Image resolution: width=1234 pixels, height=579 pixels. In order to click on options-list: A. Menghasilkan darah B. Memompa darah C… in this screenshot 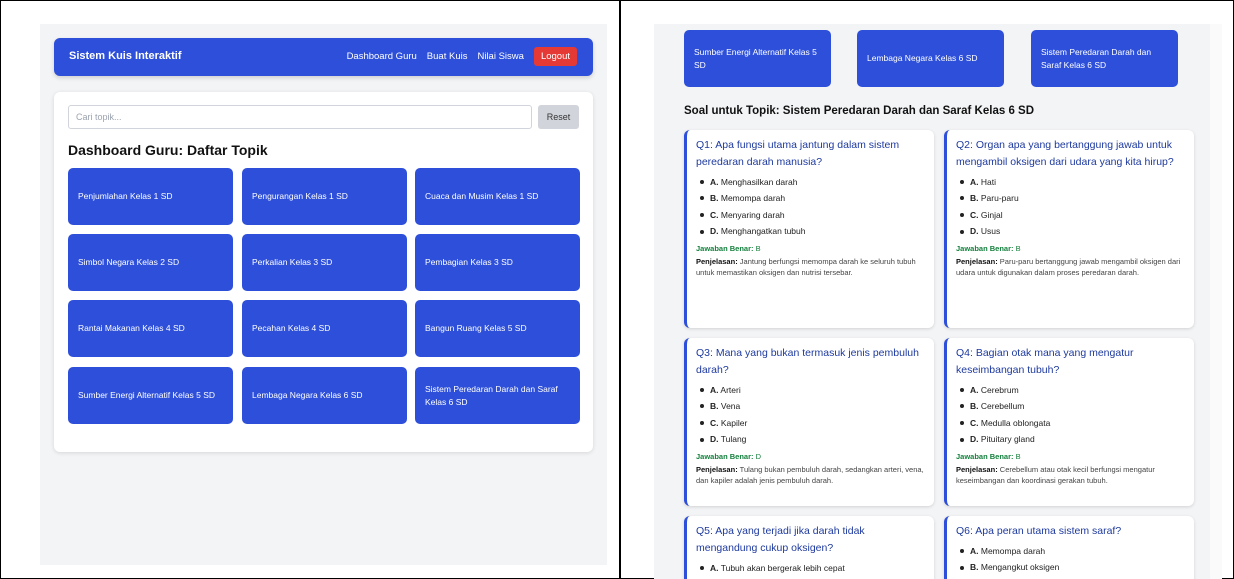, I will do `click(810, 207)`.